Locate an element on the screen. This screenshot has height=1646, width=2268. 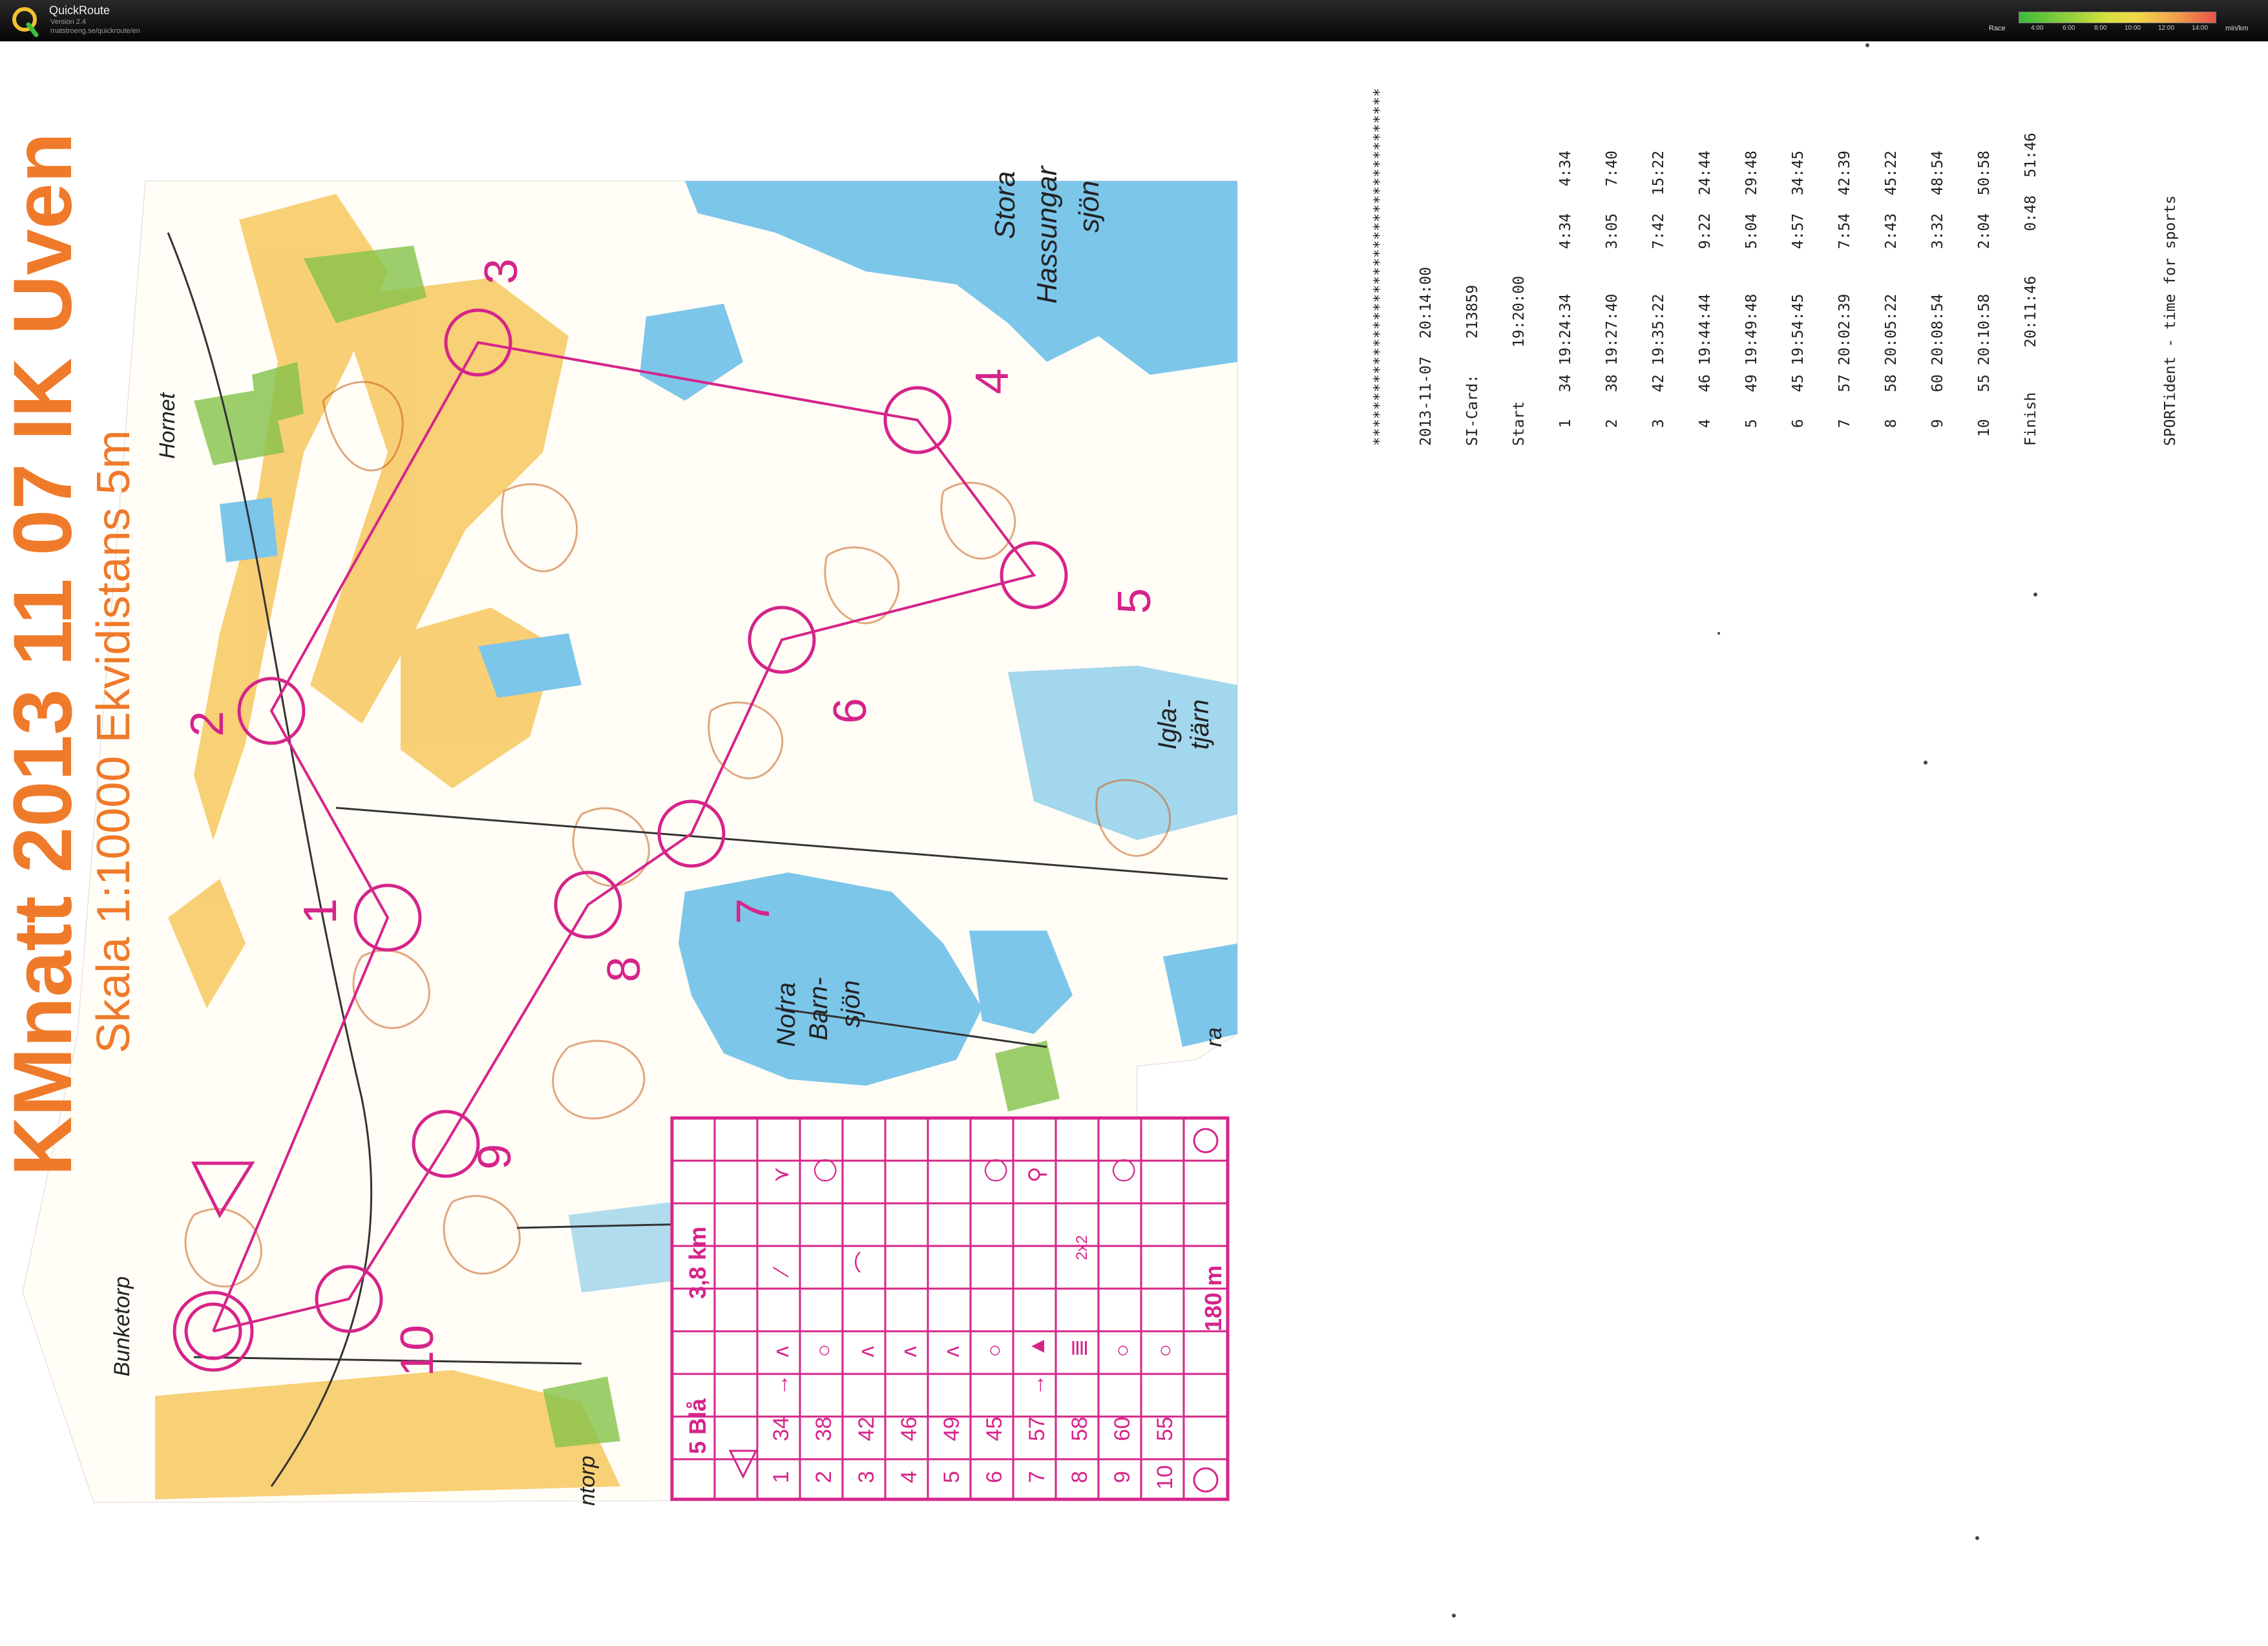
card-row-number: 6 is located at coordinates (995, 1477).